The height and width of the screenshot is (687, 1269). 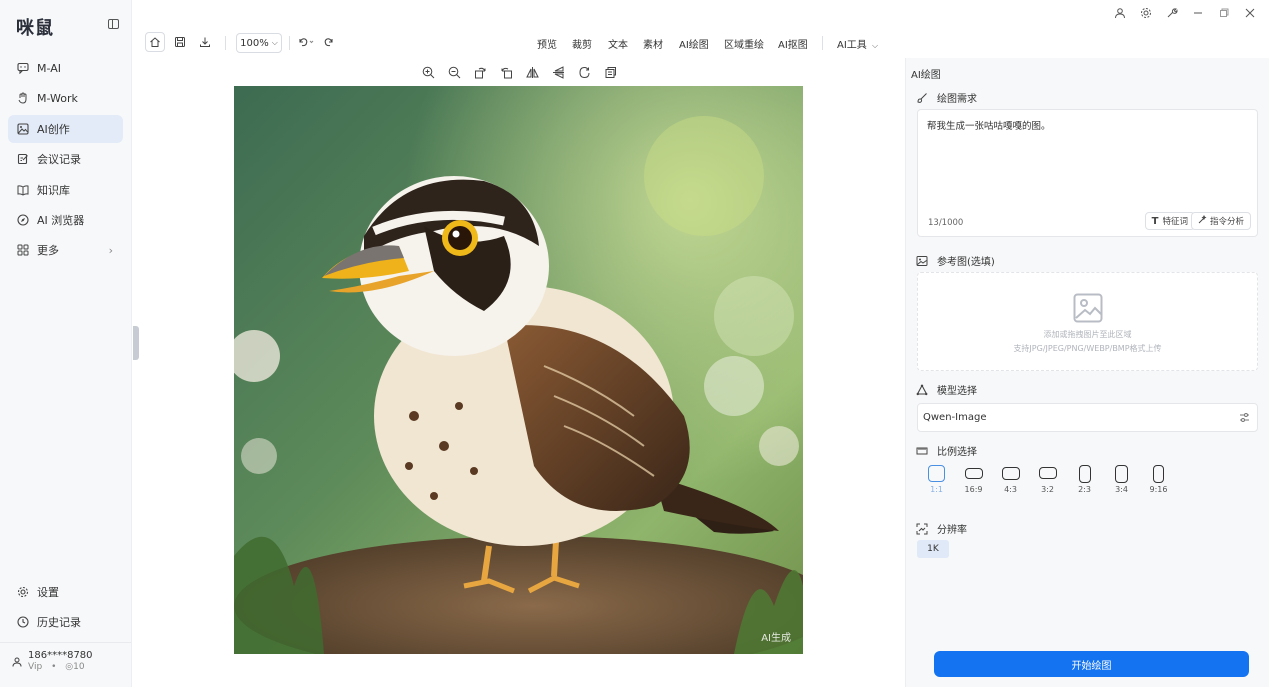 What do you see at coordinates (610, 72) in the screenshot?
I see `copy-icon` at bounding box center [610, 72].